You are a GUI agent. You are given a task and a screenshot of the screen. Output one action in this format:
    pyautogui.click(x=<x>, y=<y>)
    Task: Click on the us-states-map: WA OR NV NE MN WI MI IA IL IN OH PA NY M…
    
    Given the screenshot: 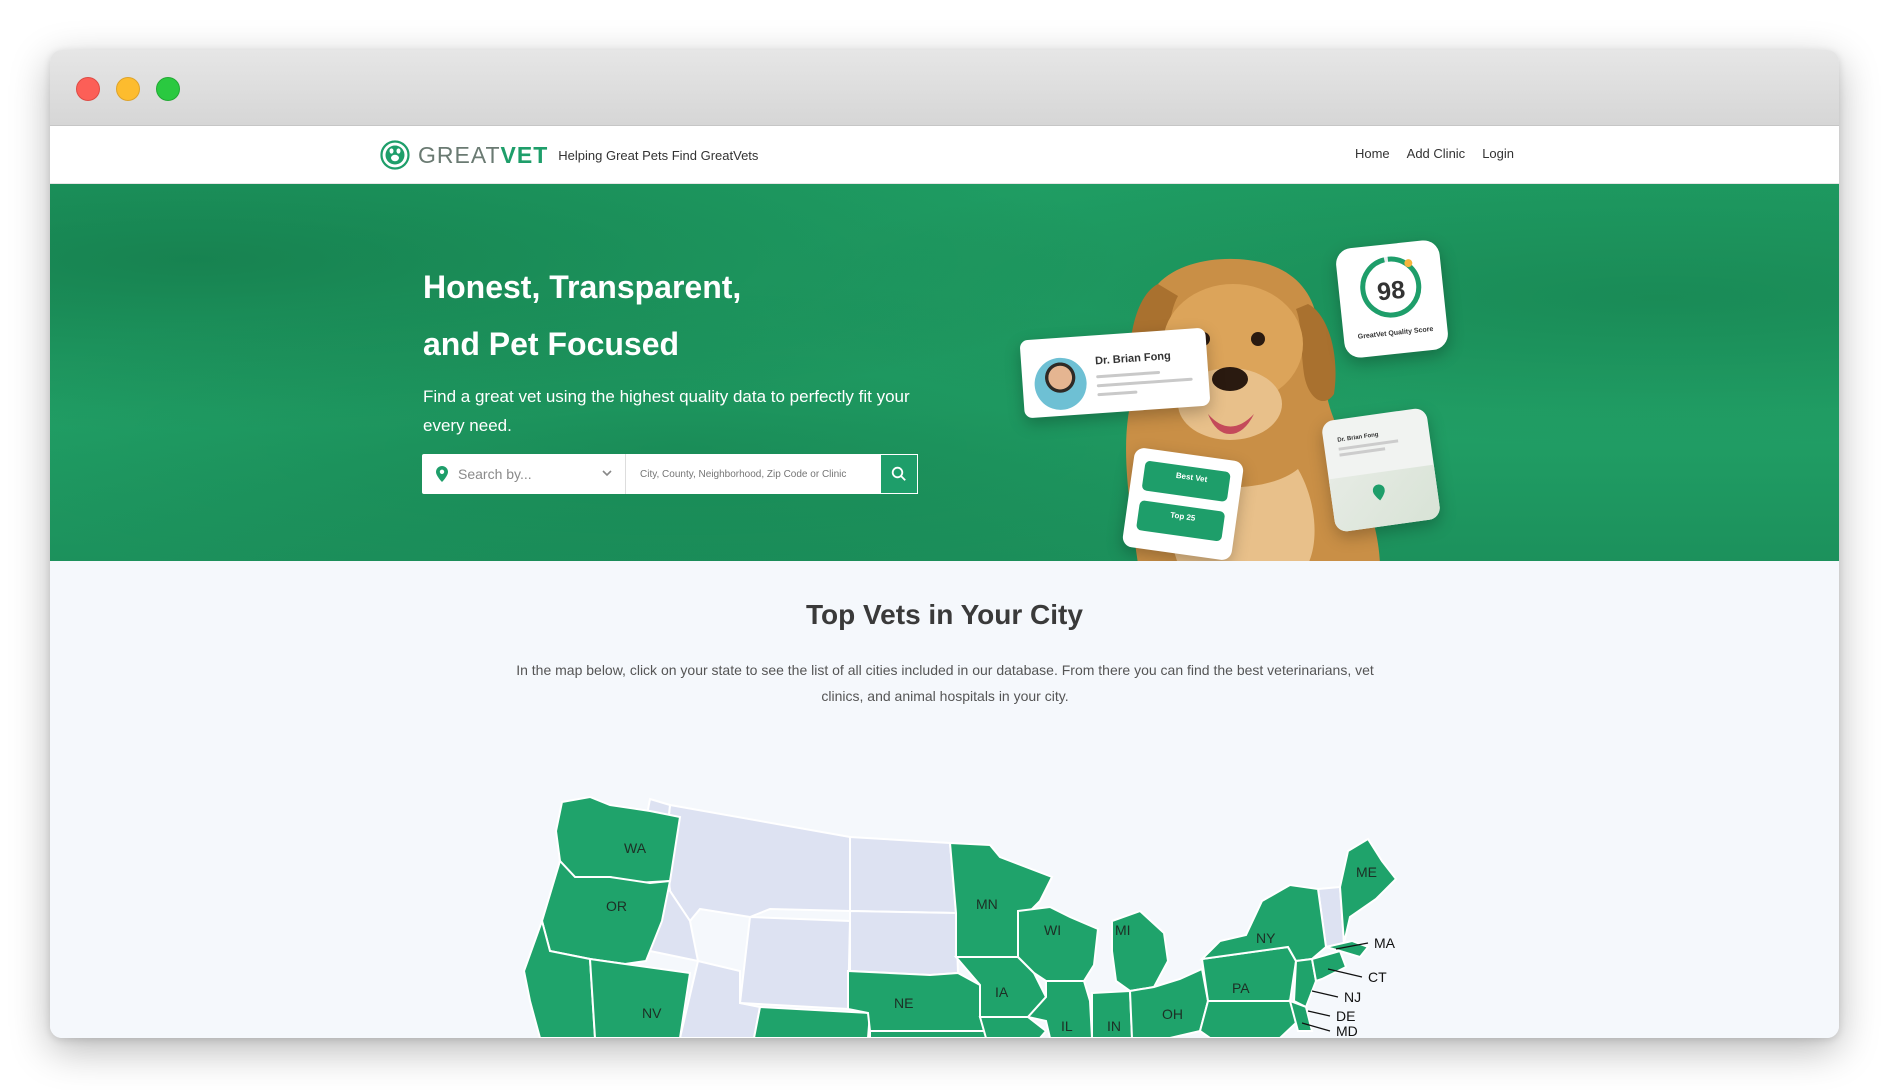 What is the action you would take?
    pyautogui.click(x=960, y=916)
    